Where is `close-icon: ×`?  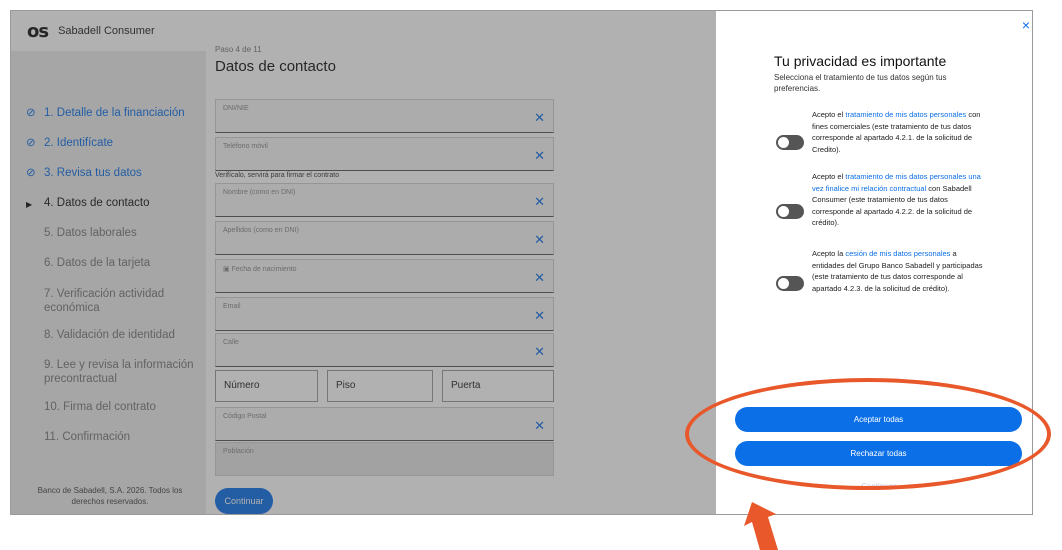
close-icon: × is located at coordinates (1026, 25).